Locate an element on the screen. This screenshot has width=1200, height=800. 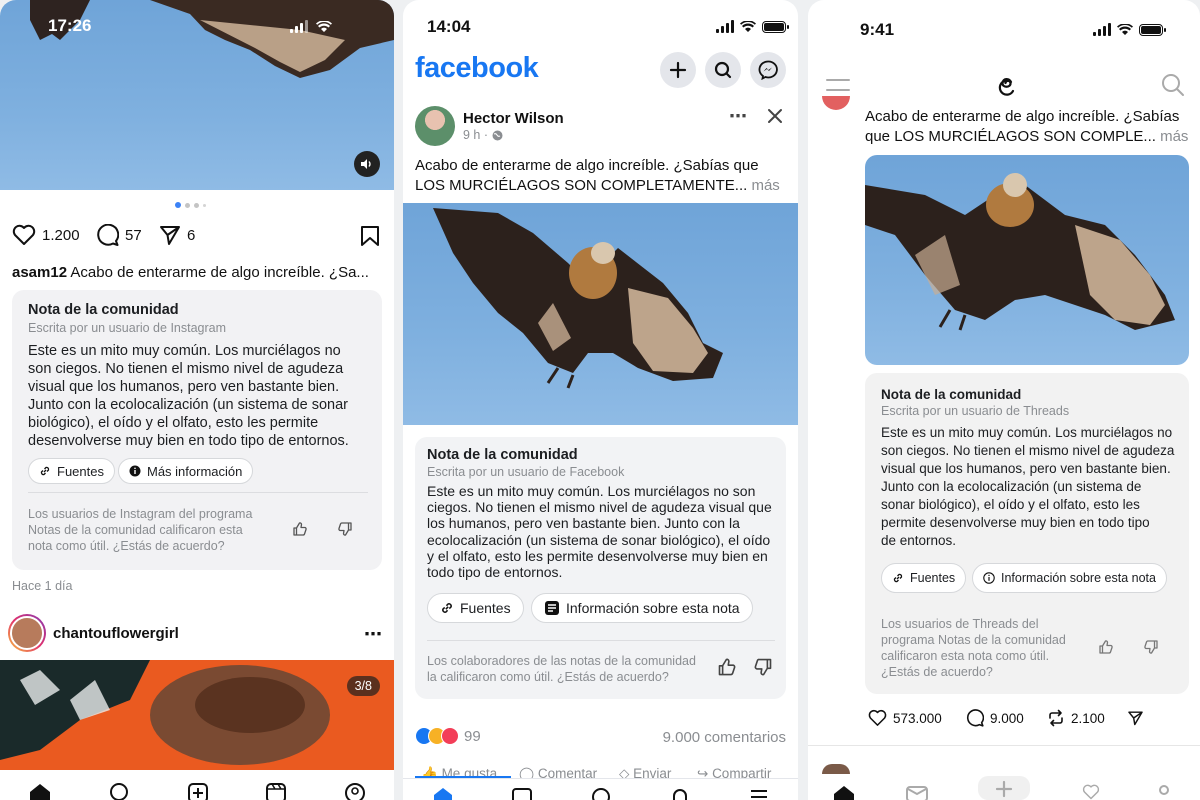
repost-count: 2.100 is located at coordinates (1088, 718).